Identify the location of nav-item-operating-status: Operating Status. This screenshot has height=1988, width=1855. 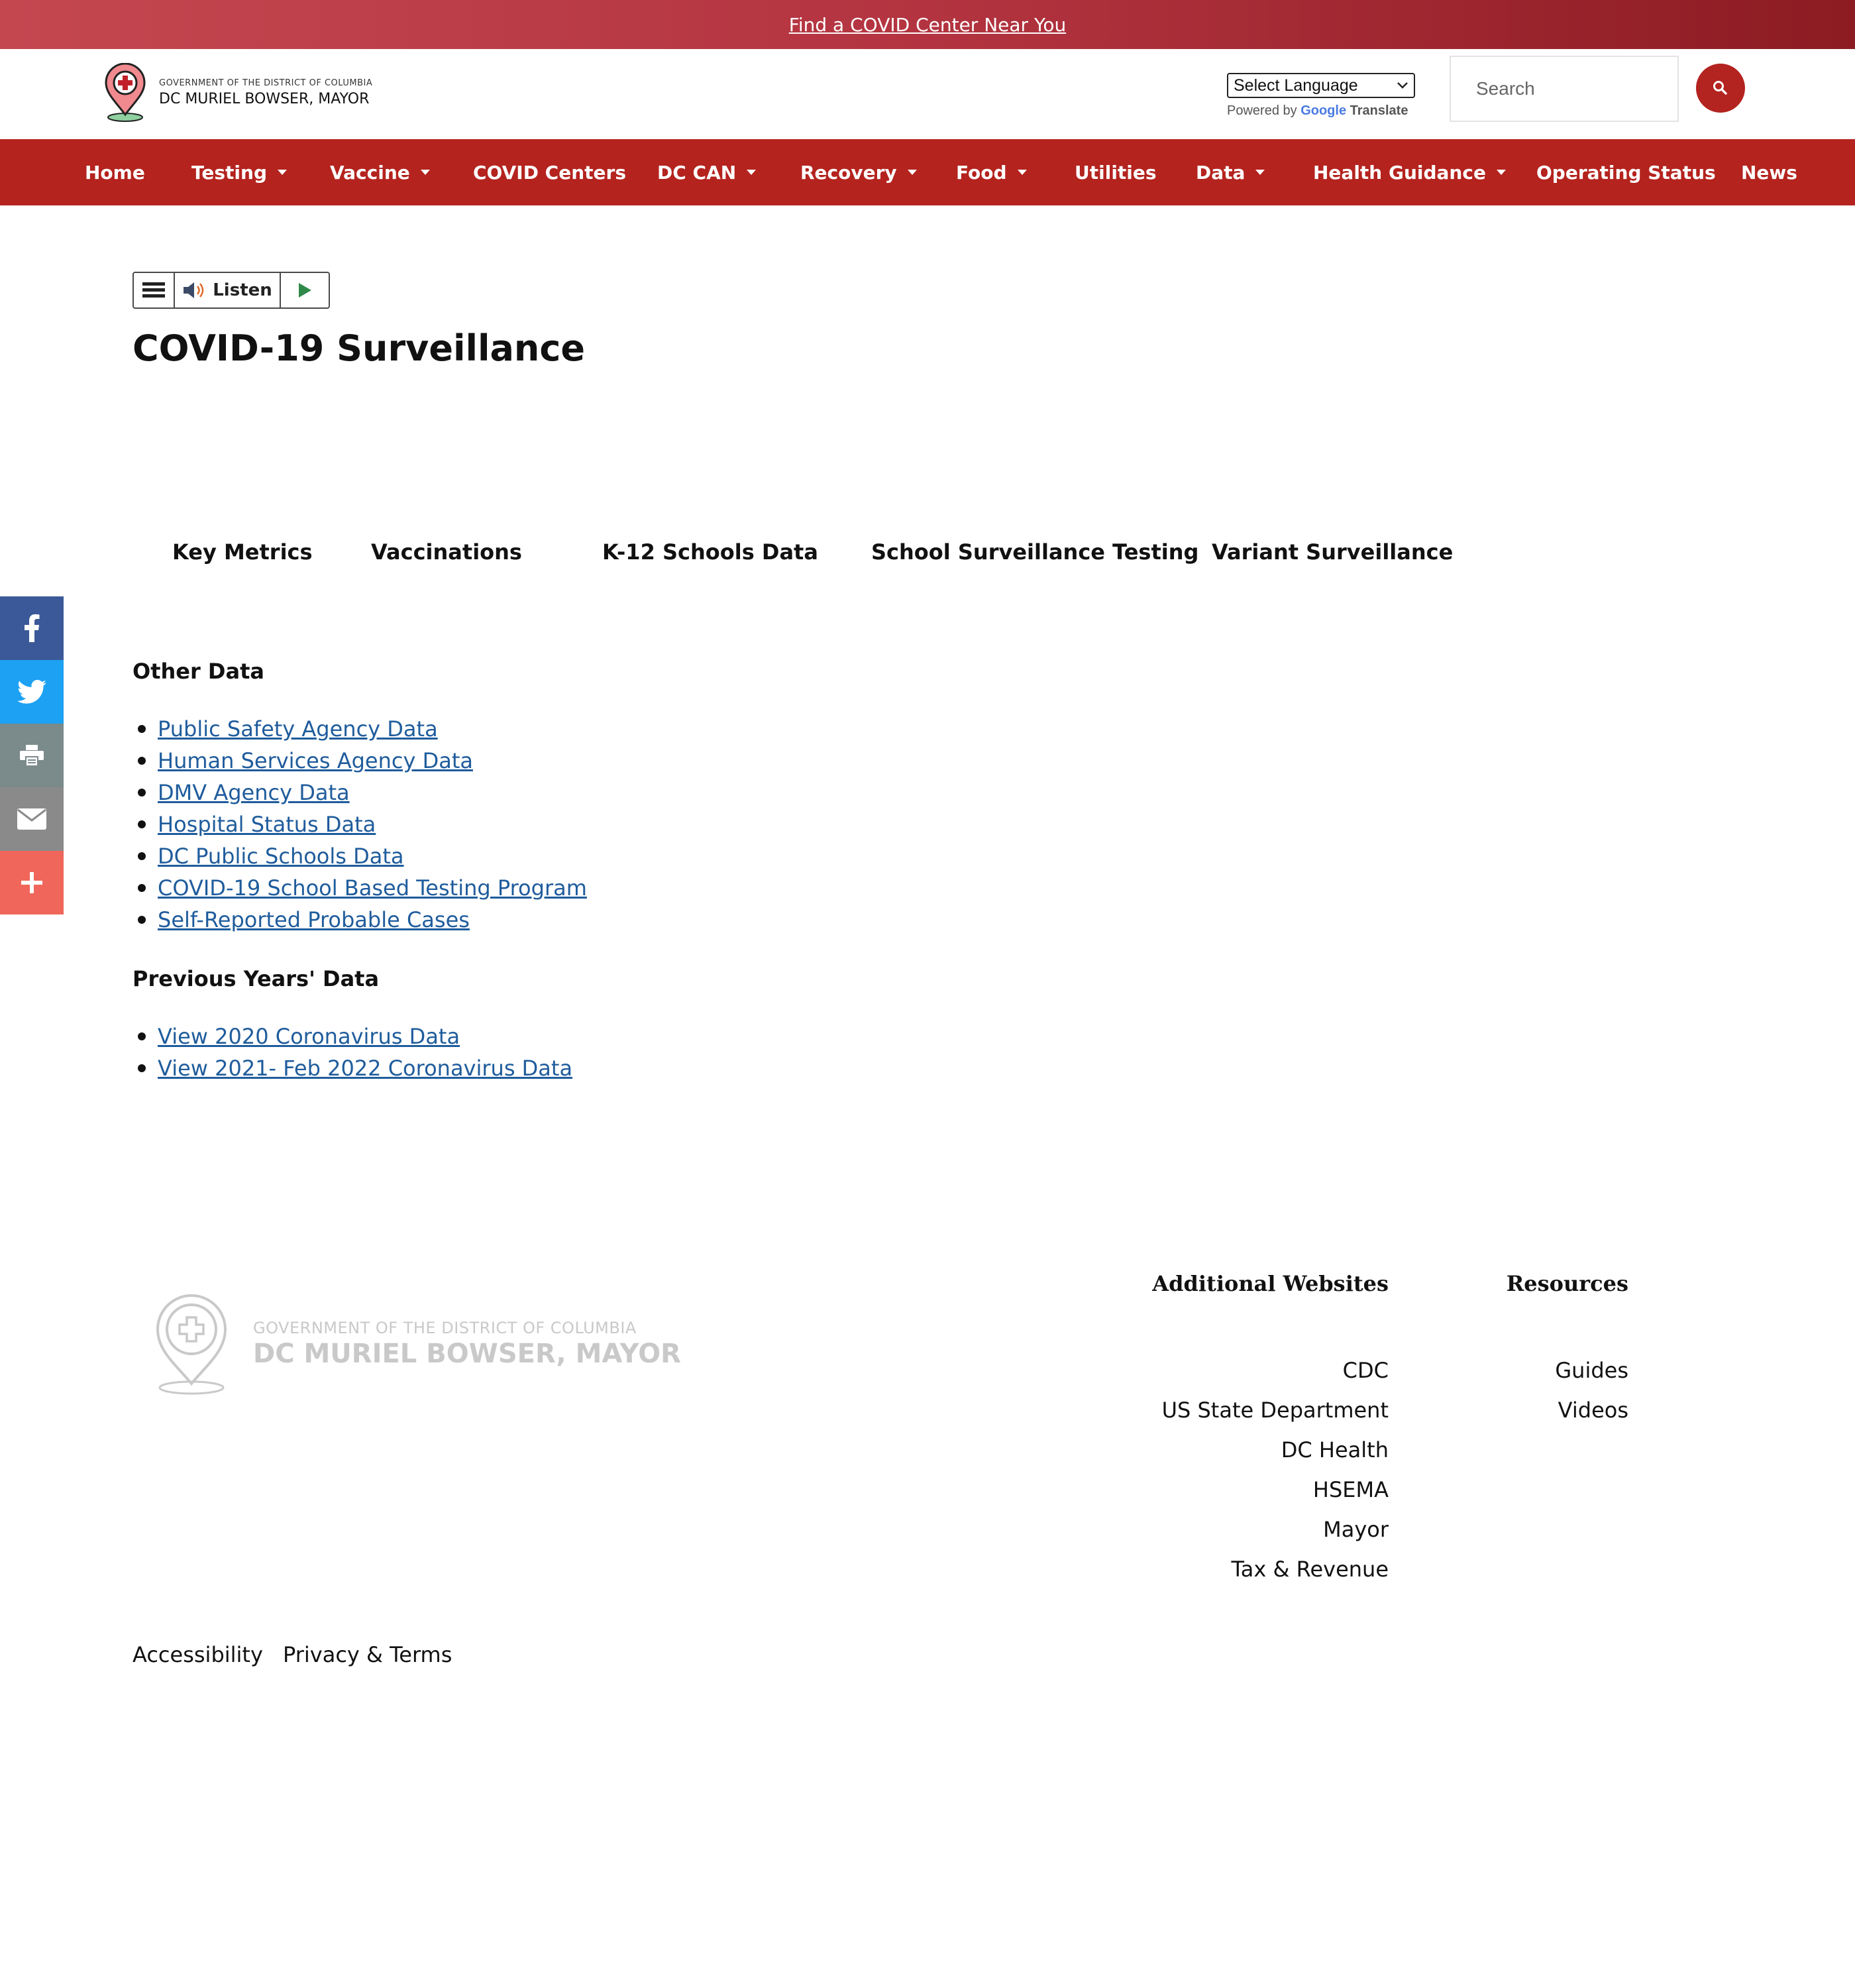
(1626, 172).